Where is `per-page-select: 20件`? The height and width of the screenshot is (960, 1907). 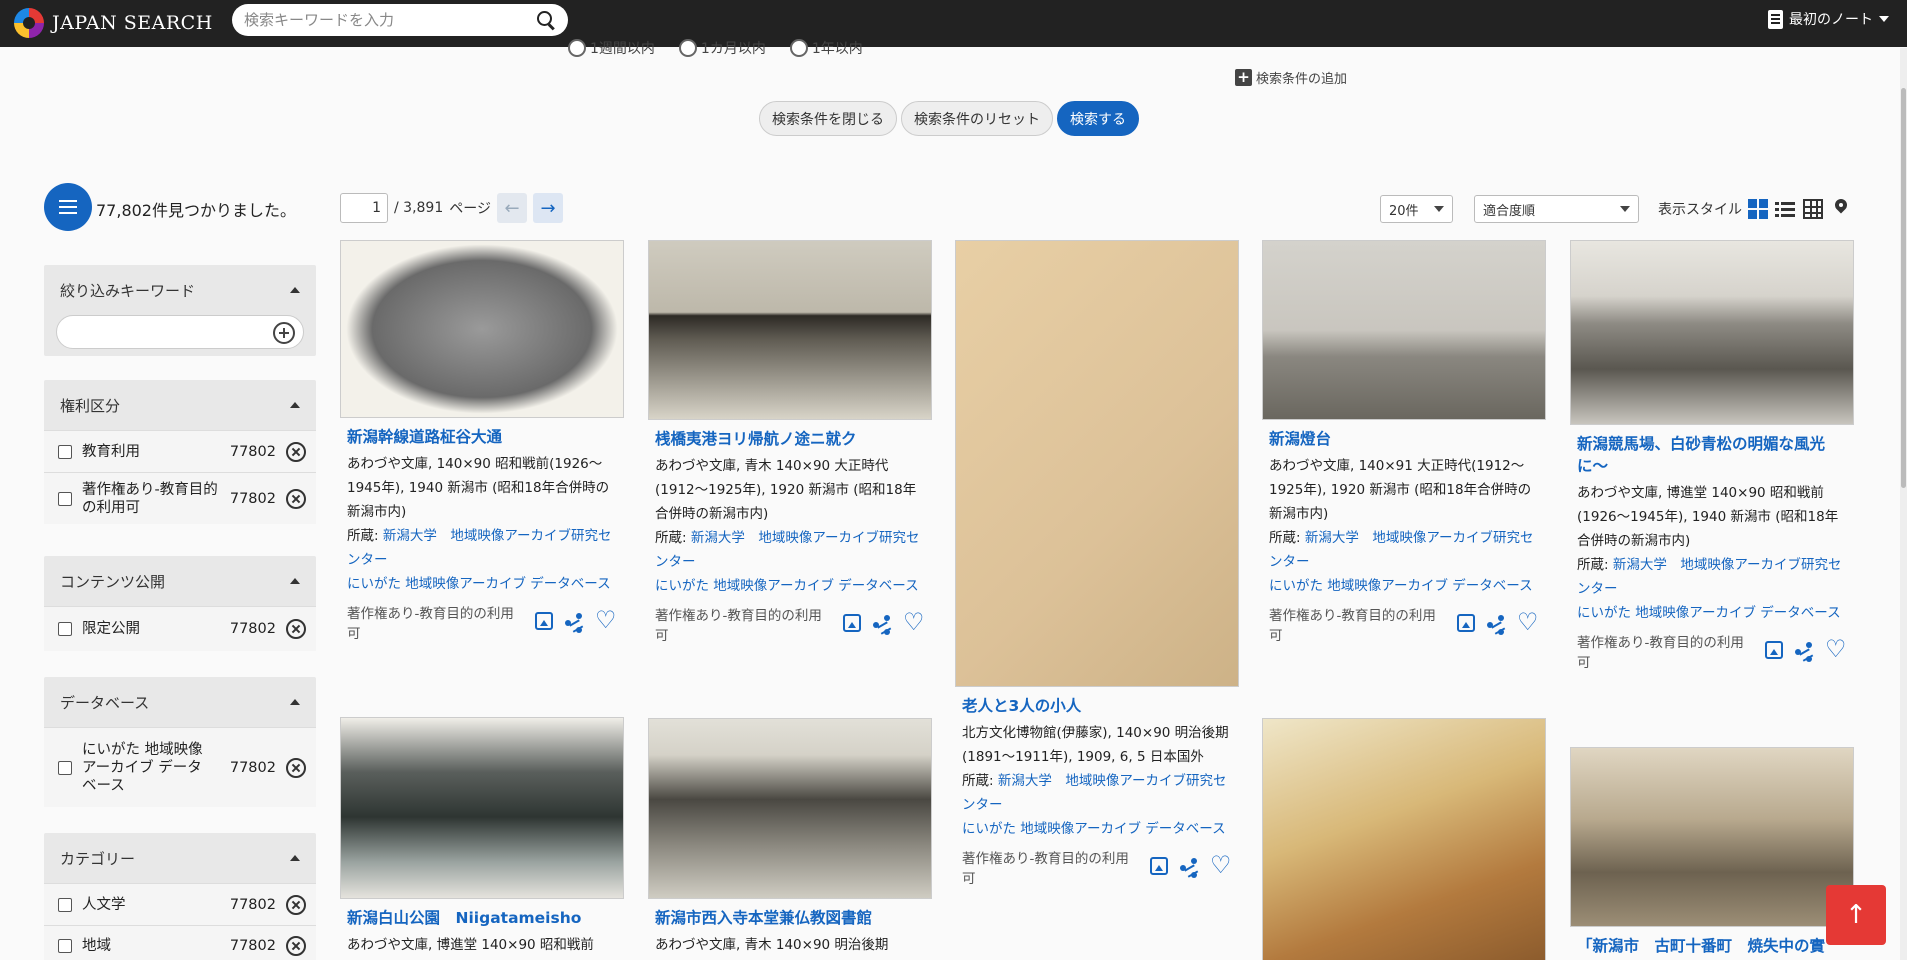
per-page-select: 20件 is located at coordinates (1416, 209).